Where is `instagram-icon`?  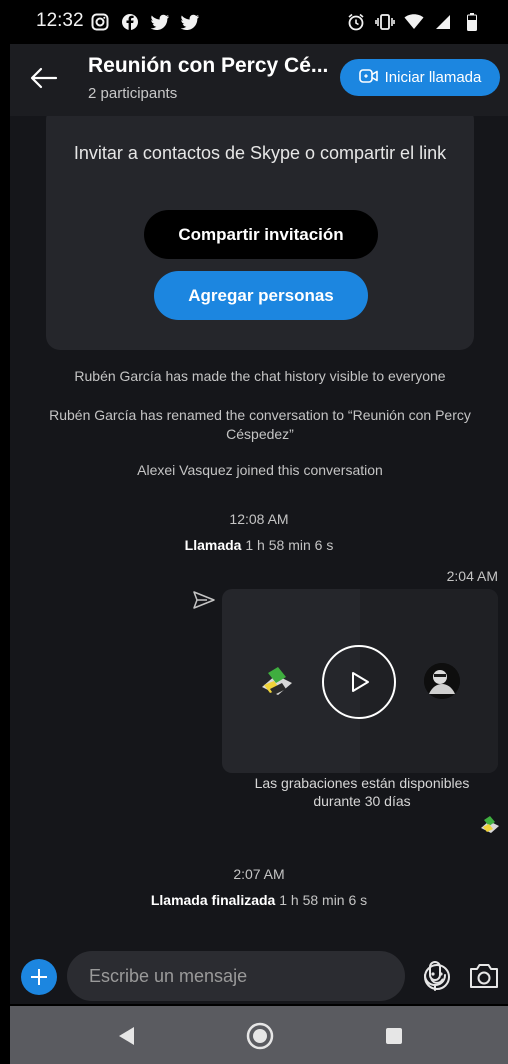
instagram-icon is located at coordinates (100, 22).